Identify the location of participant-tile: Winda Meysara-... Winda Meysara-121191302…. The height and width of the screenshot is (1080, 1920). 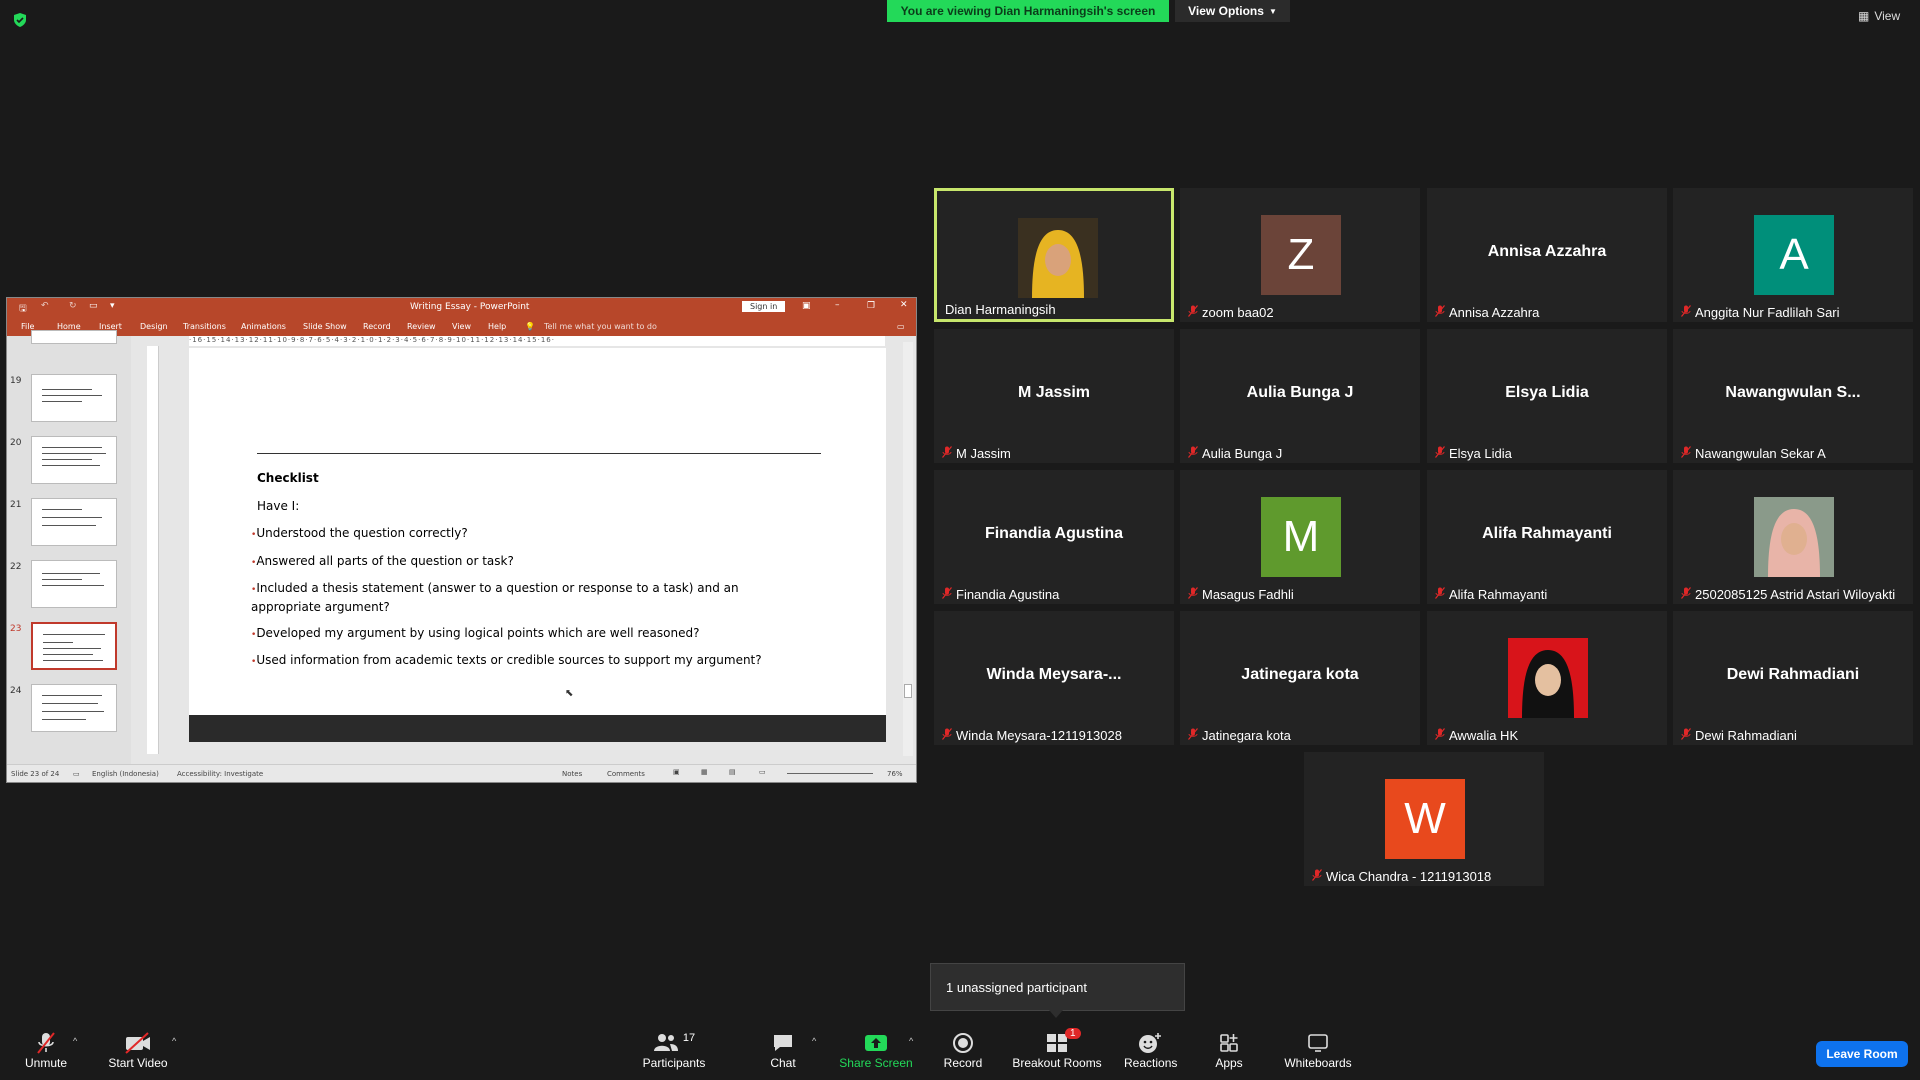
(1054, 678).